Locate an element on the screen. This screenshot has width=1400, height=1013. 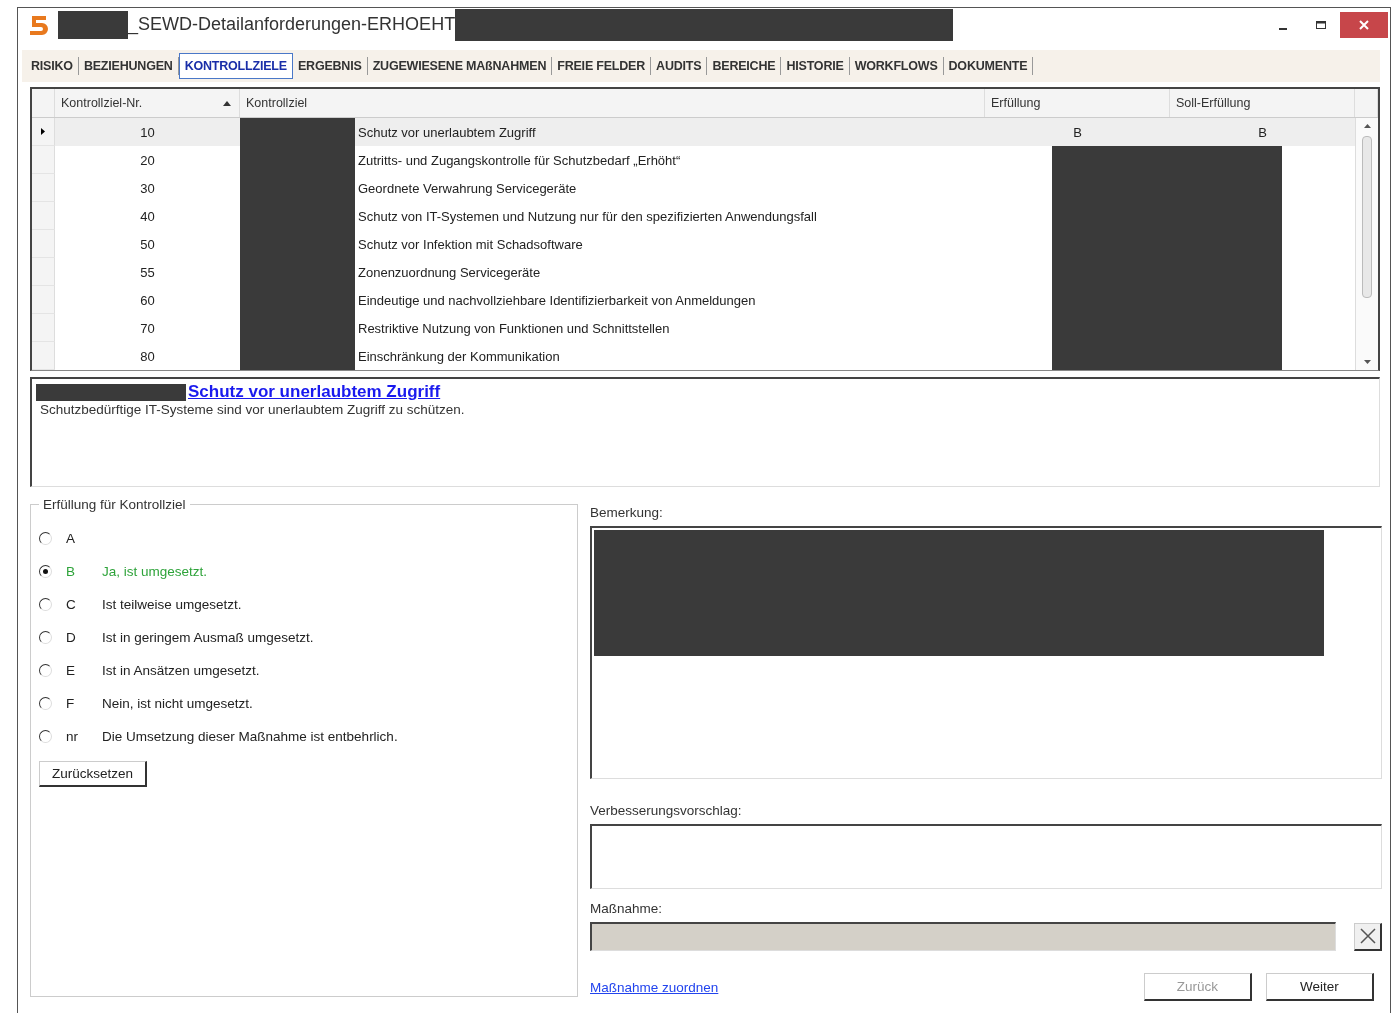
redaction-block is located at coordinates (93, 24).